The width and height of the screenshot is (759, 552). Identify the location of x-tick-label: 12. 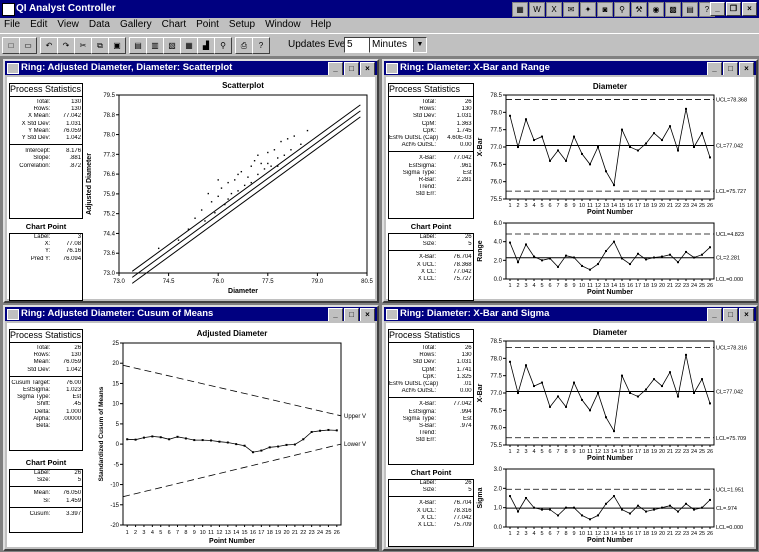
(219, 533).